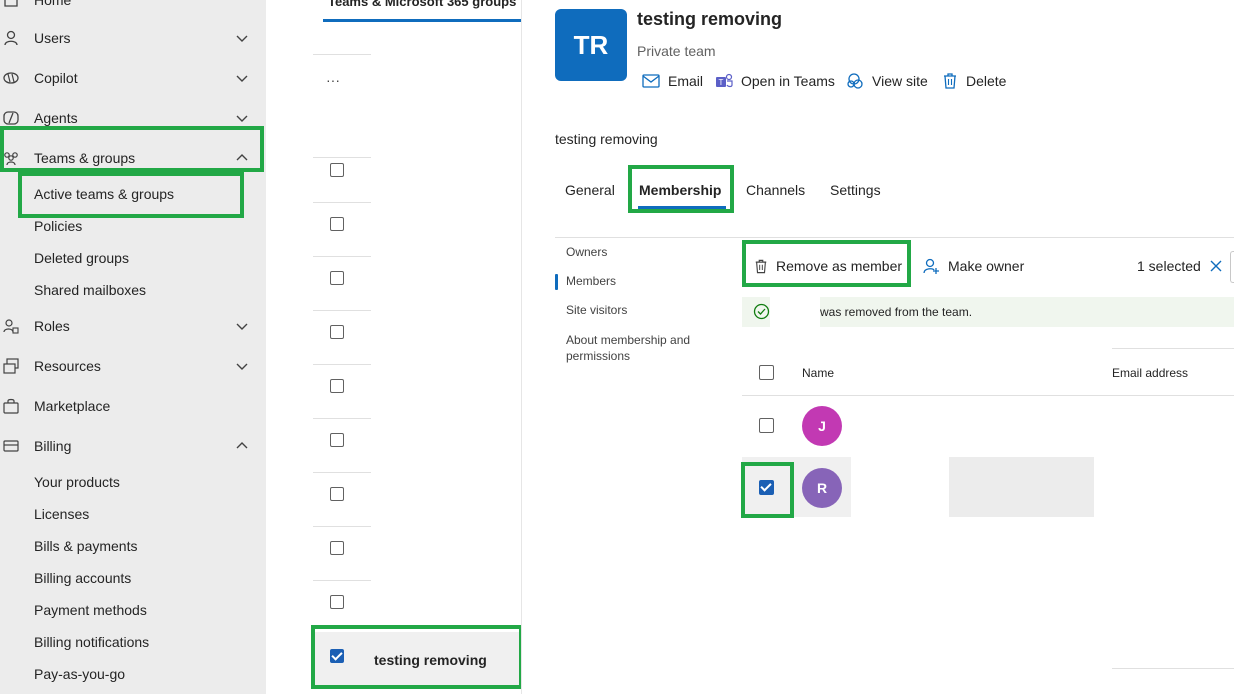  Describe the element at coordinates (133, 38) in the screenshot. I see `nav-item-users: Users` at that location.